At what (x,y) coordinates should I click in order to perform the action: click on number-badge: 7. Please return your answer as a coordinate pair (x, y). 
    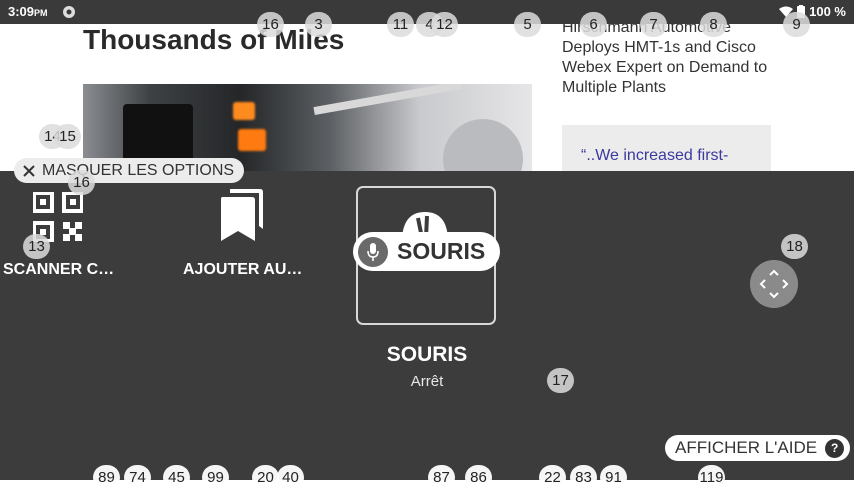
    Looking at the image, I should click on (653, 24).